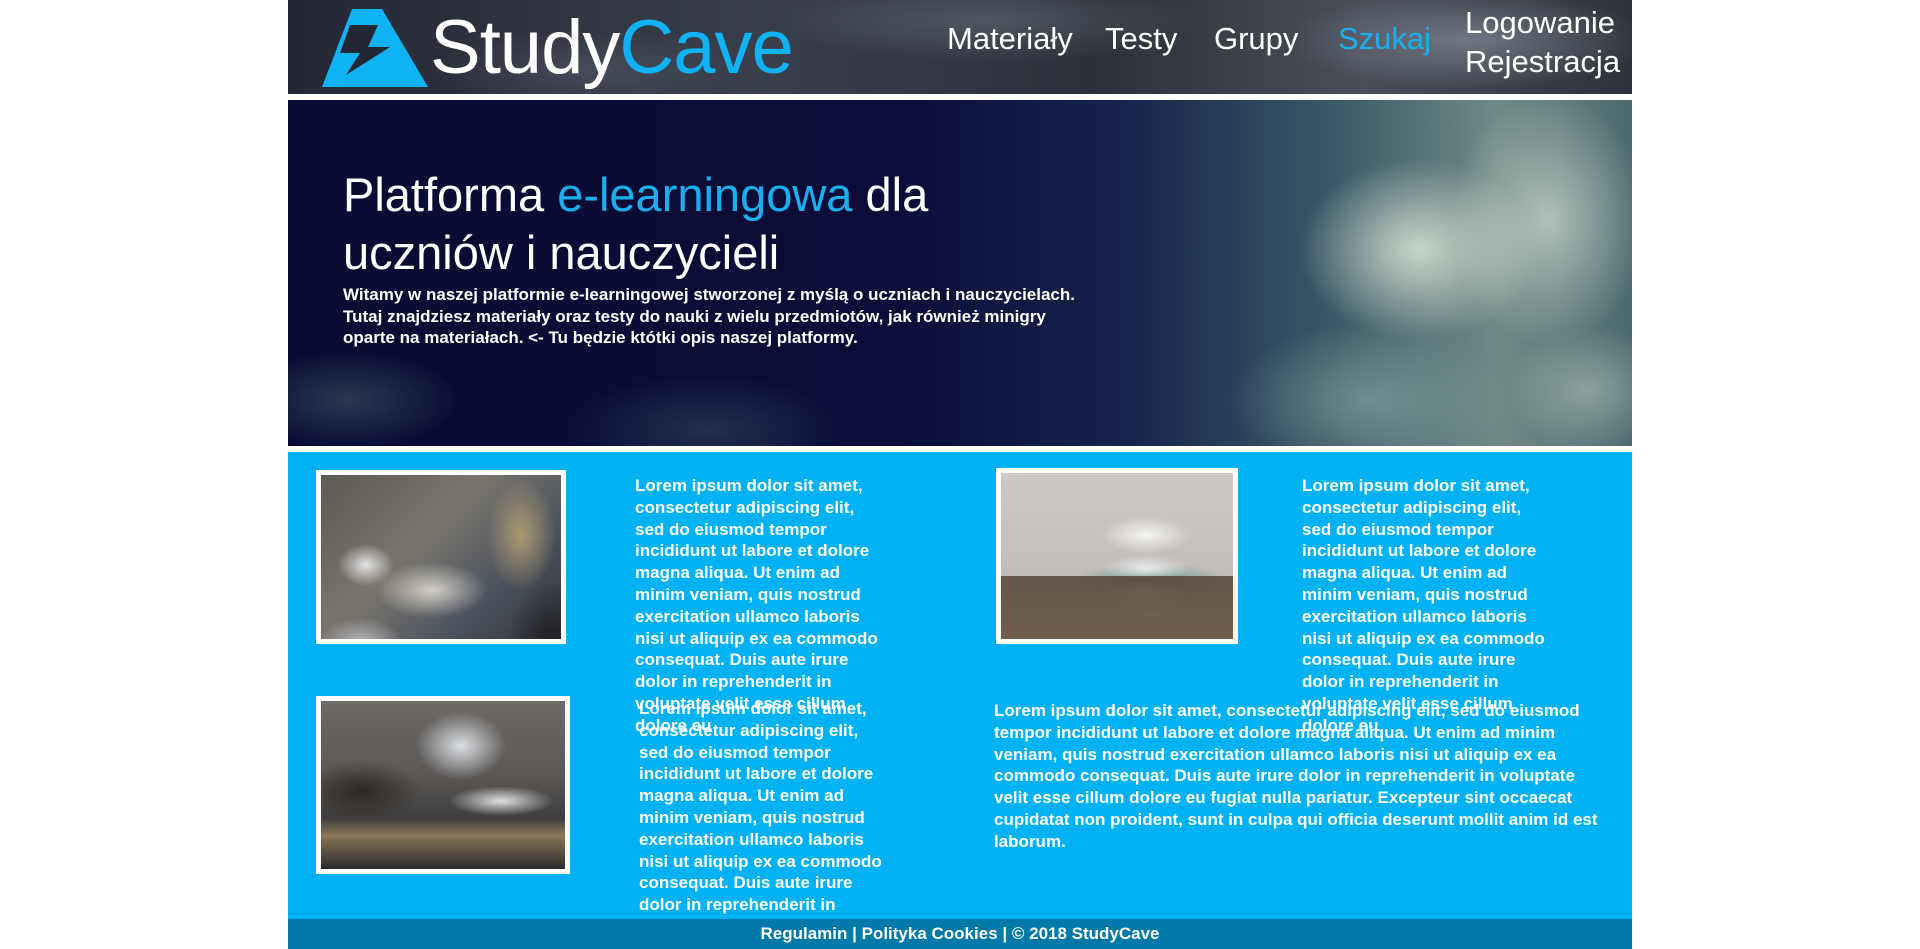 The height and width of the screenshot is (949, 1920). I want to click on card-image-laptop, so click(443, 785).